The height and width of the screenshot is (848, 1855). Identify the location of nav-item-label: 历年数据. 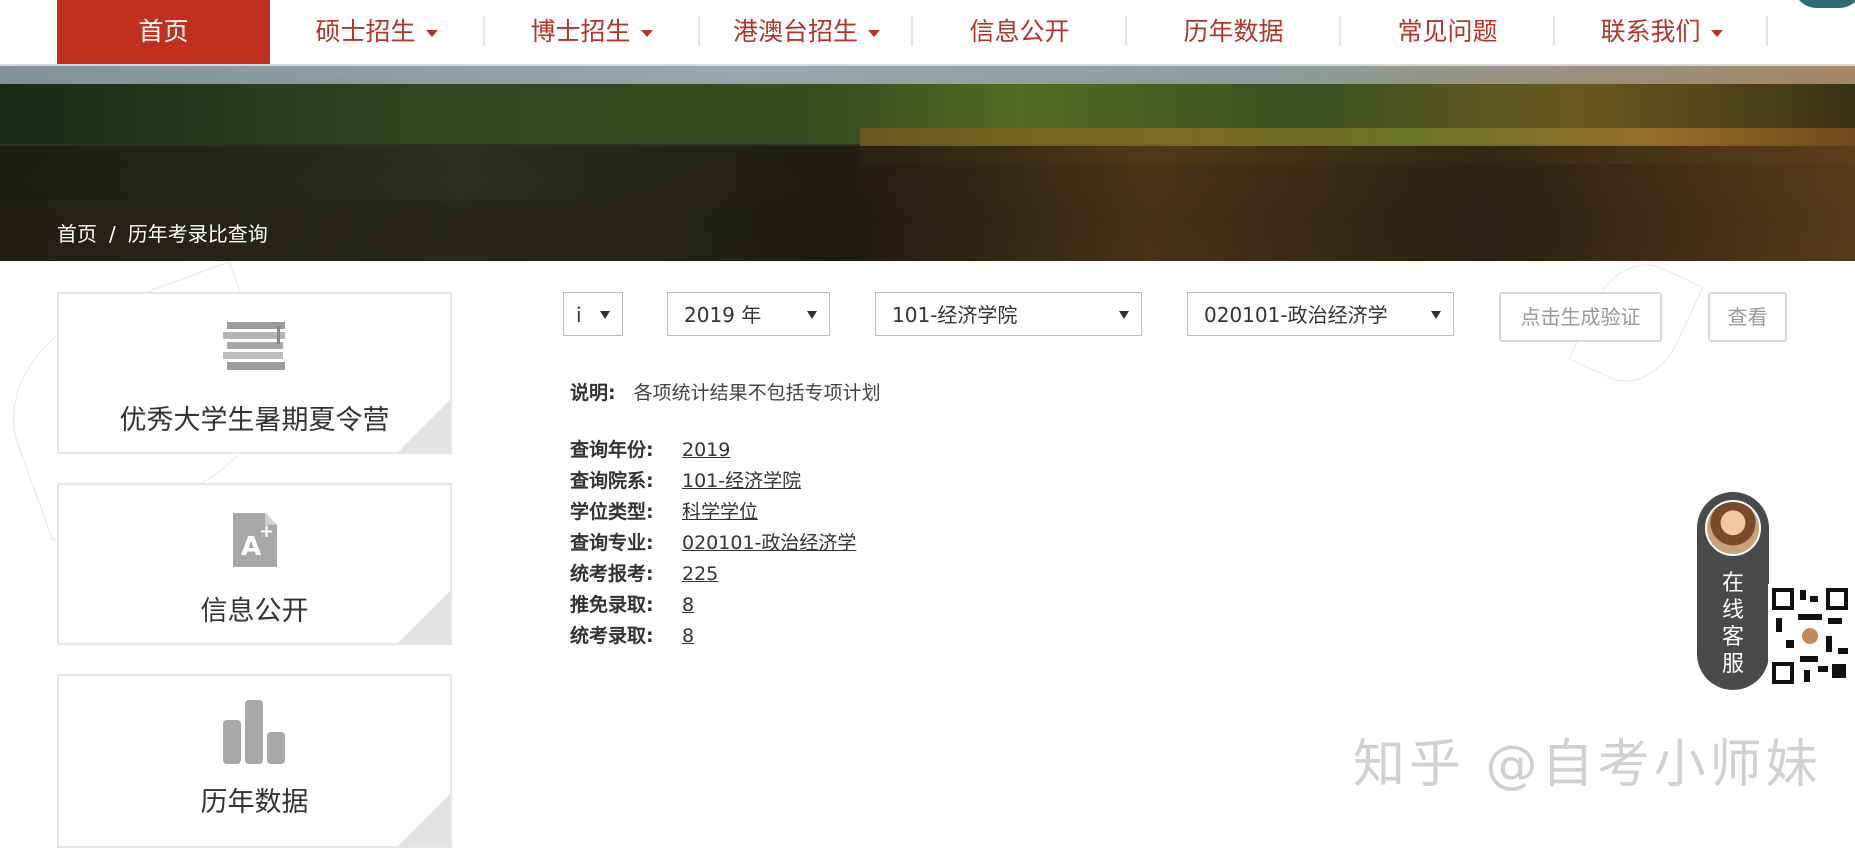
(1233, 31).